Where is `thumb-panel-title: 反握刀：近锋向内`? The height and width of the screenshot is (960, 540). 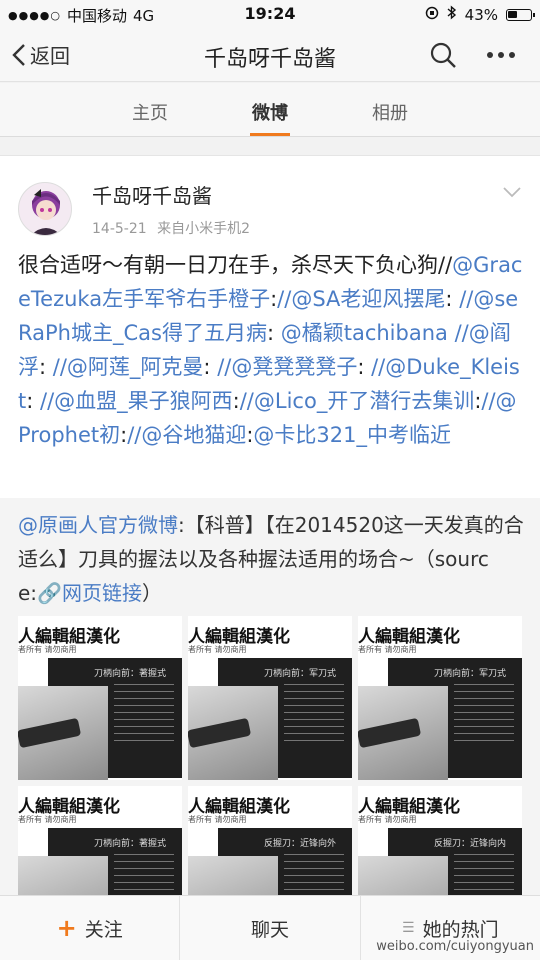
thumb-panel-title: 反握刀：近锋向内 is located at coordinates (470, 844).